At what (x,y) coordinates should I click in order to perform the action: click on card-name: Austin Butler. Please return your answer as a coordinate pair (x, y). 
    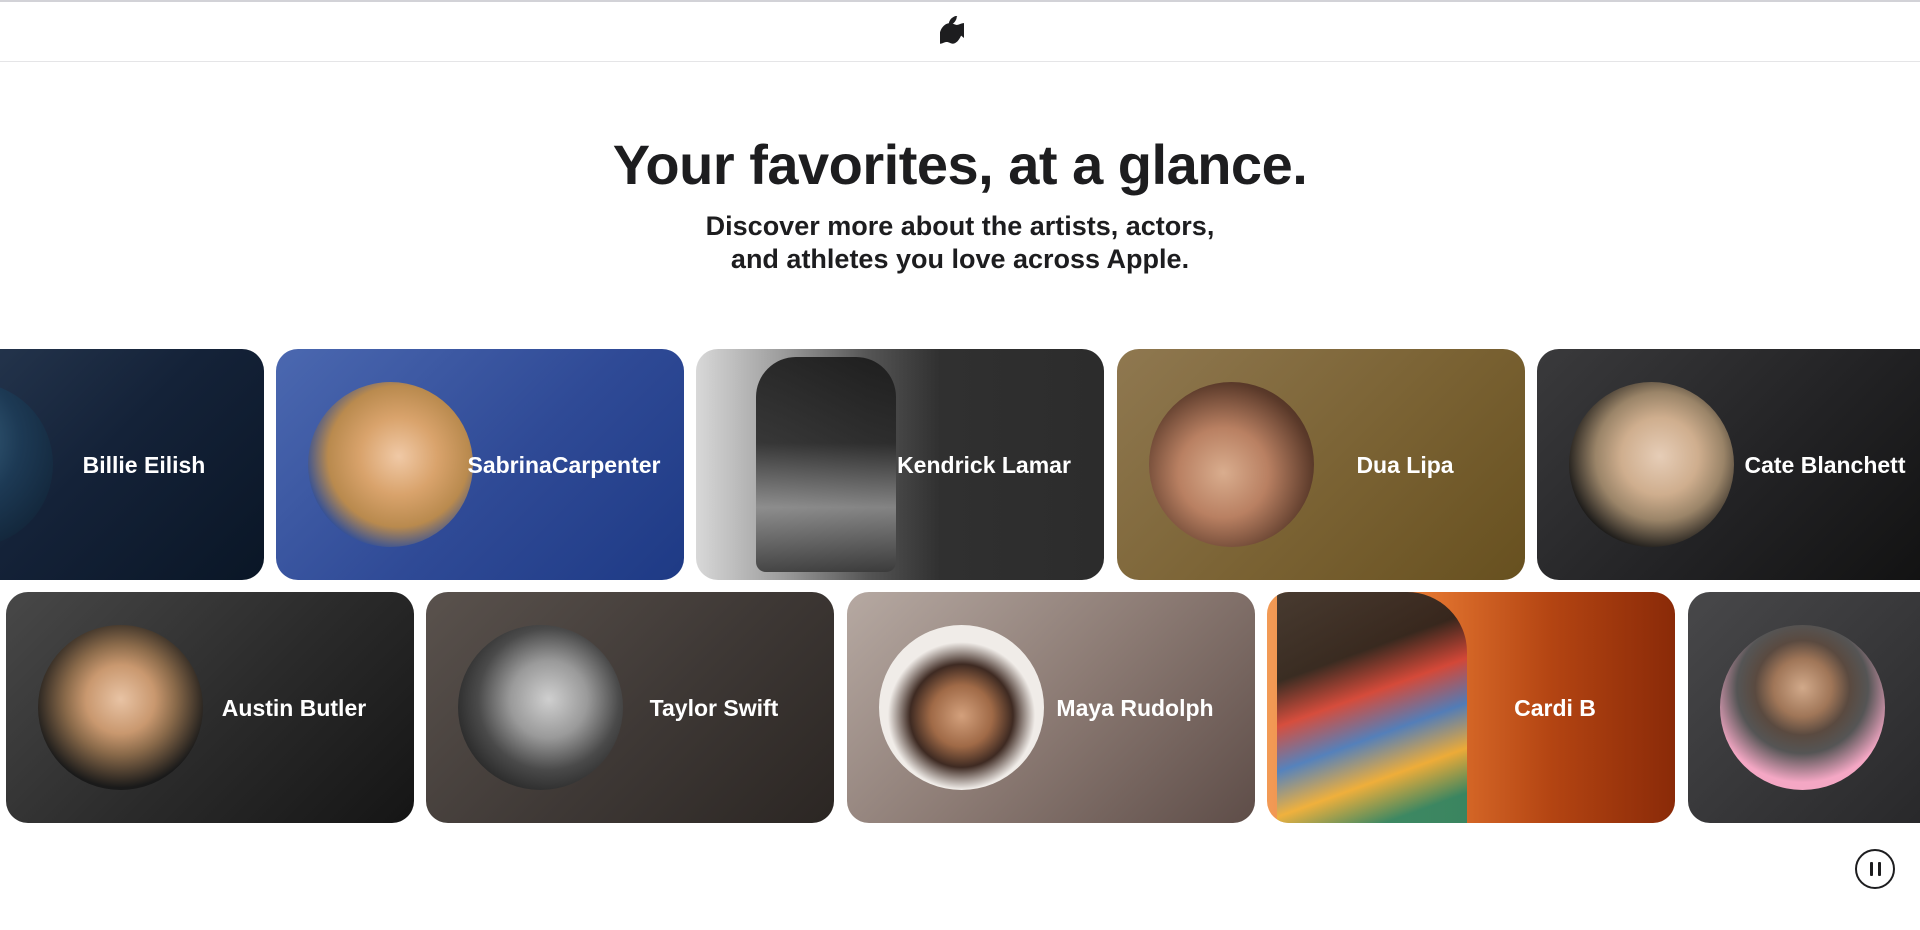
    Looking at the image, I should click on (294, 707).